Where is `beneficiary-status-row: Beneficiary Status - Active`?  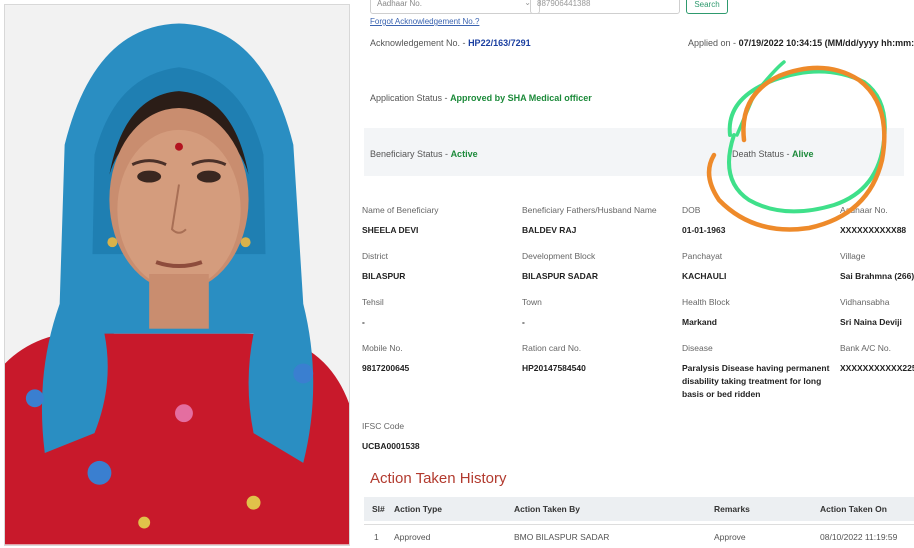 beneficiary-status-row: Beneficiary Status - Active is located at coordinates (424, 154).